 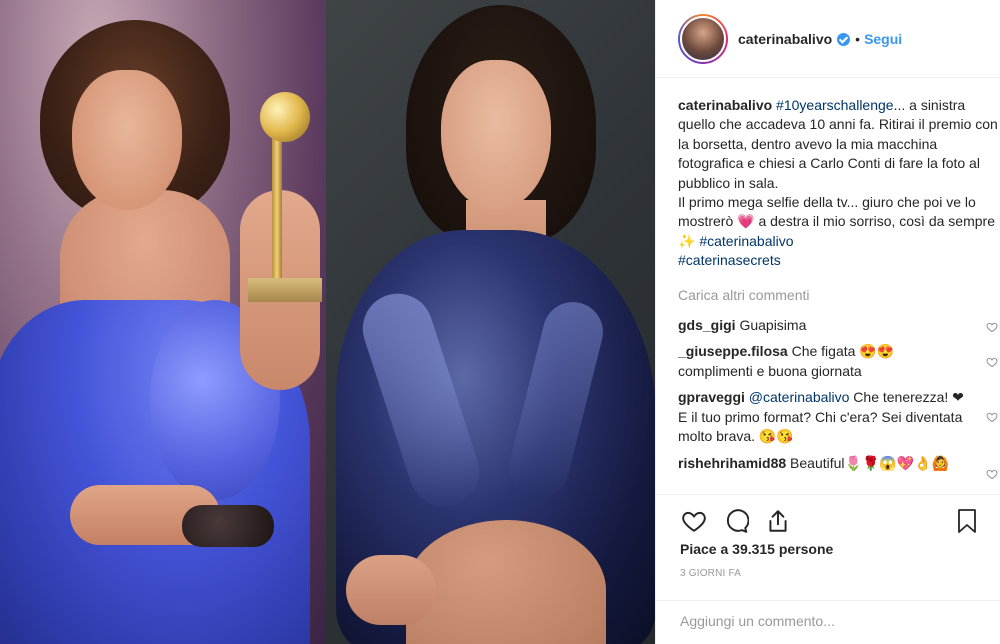 What do you see at coordinates (725, 105) in the screenshot?
I see `caption-username: caterinabalivo` at bounding box center [725, 105].